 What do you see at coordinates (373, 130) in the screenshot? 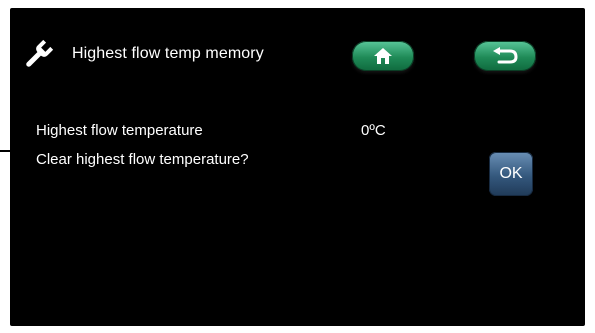
I see `highest-flow-temp-value: 0ºC` at bounding box center [373, 130].